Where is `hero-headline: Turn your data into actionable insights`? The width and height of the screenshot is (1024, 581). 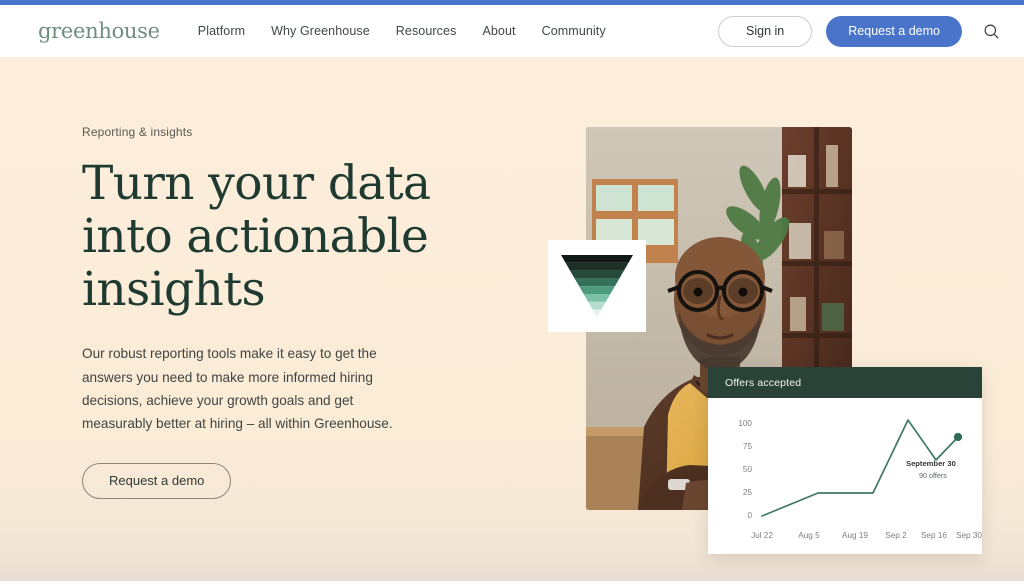 hero-headline: Turn your data into actionable insights is located at coordinates (292, 236).